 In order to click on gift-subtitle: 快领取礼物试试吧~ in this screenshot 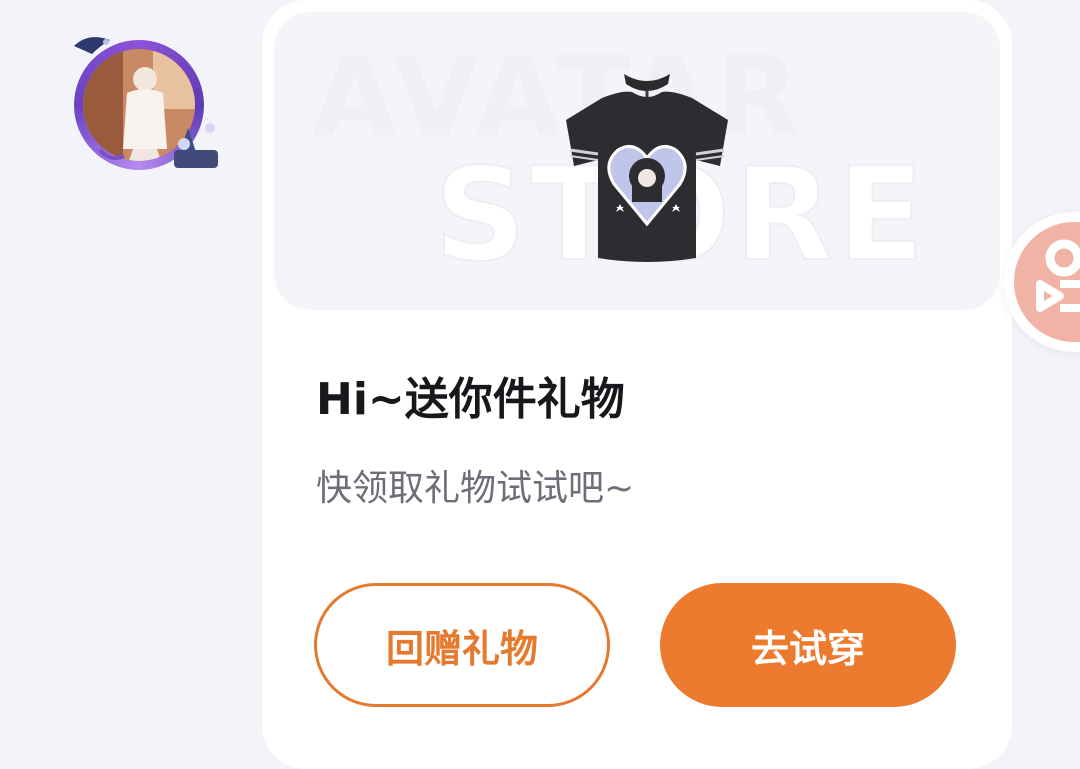, I will do `click(475, 488)`.